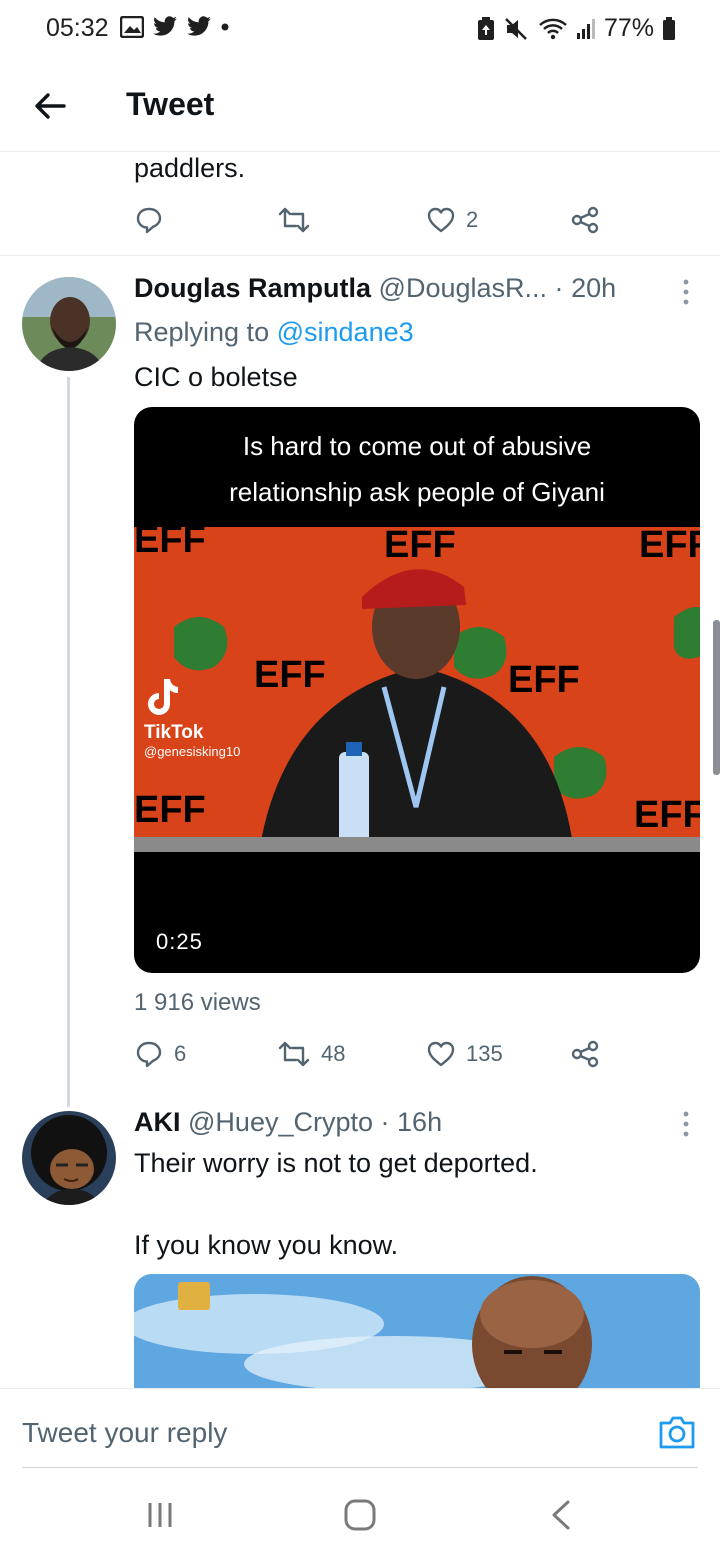 This screenshot has width=720, height=1560. What do you see at coordinates (484, 1053) in the screenshot?
I see `like-count: 135` at bounding box center [484, 1053].